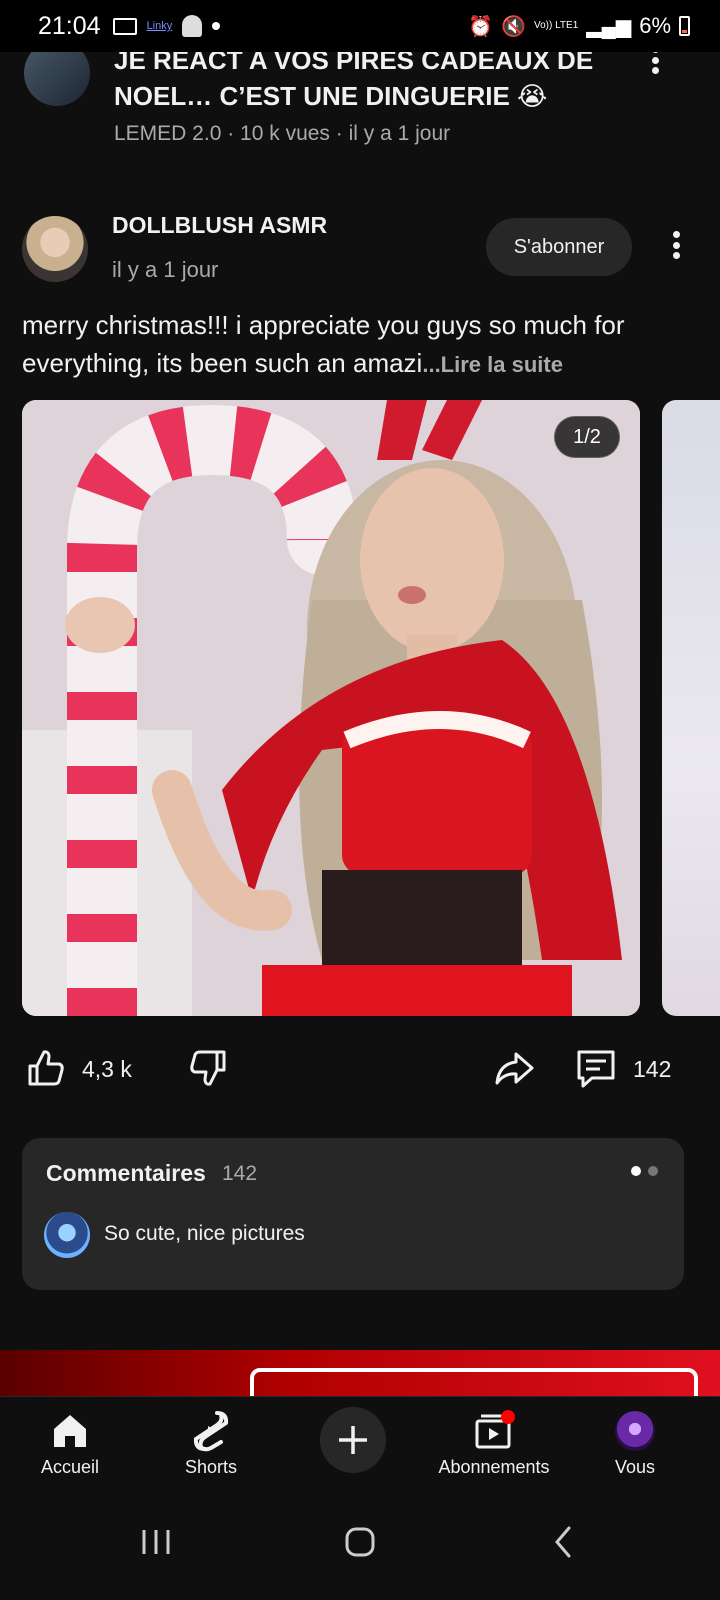 The image size is (720, 1600). I want to click on recent-apps-icon, so click(156, 1542).